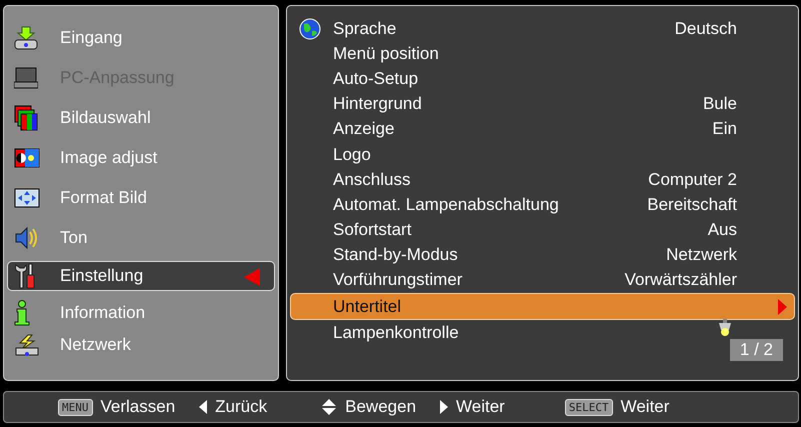 The width and height of the screenshot is (801, 427). I want to click on picture-stack-icon, so click(26, 118).